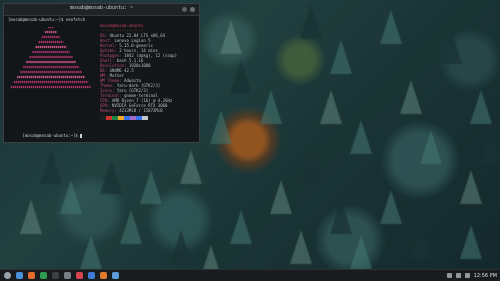 Image resolution: width=500 pixels, height=281 pixels. What do you see at coordinates (139, 110) in the screenshot?
I see `info-value: 4213MiB / 15872MiB` at bounding box center [139, 110].